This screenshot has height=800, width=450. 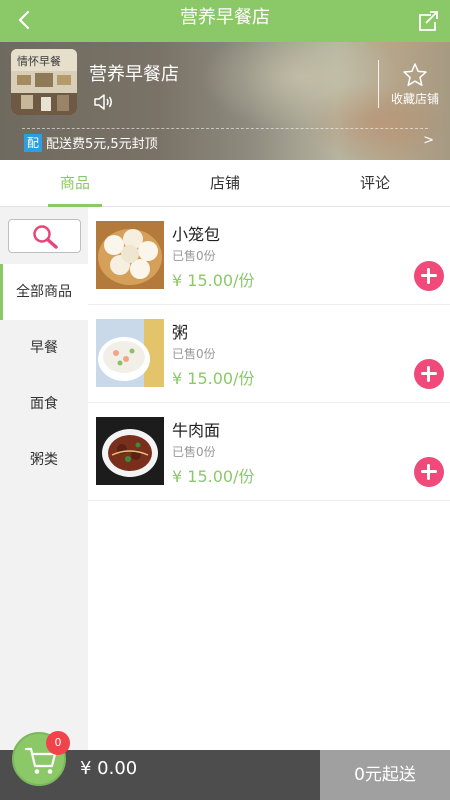 I want to click on favorite-store-button: 收藏店铺, so click(x=415, y=84).